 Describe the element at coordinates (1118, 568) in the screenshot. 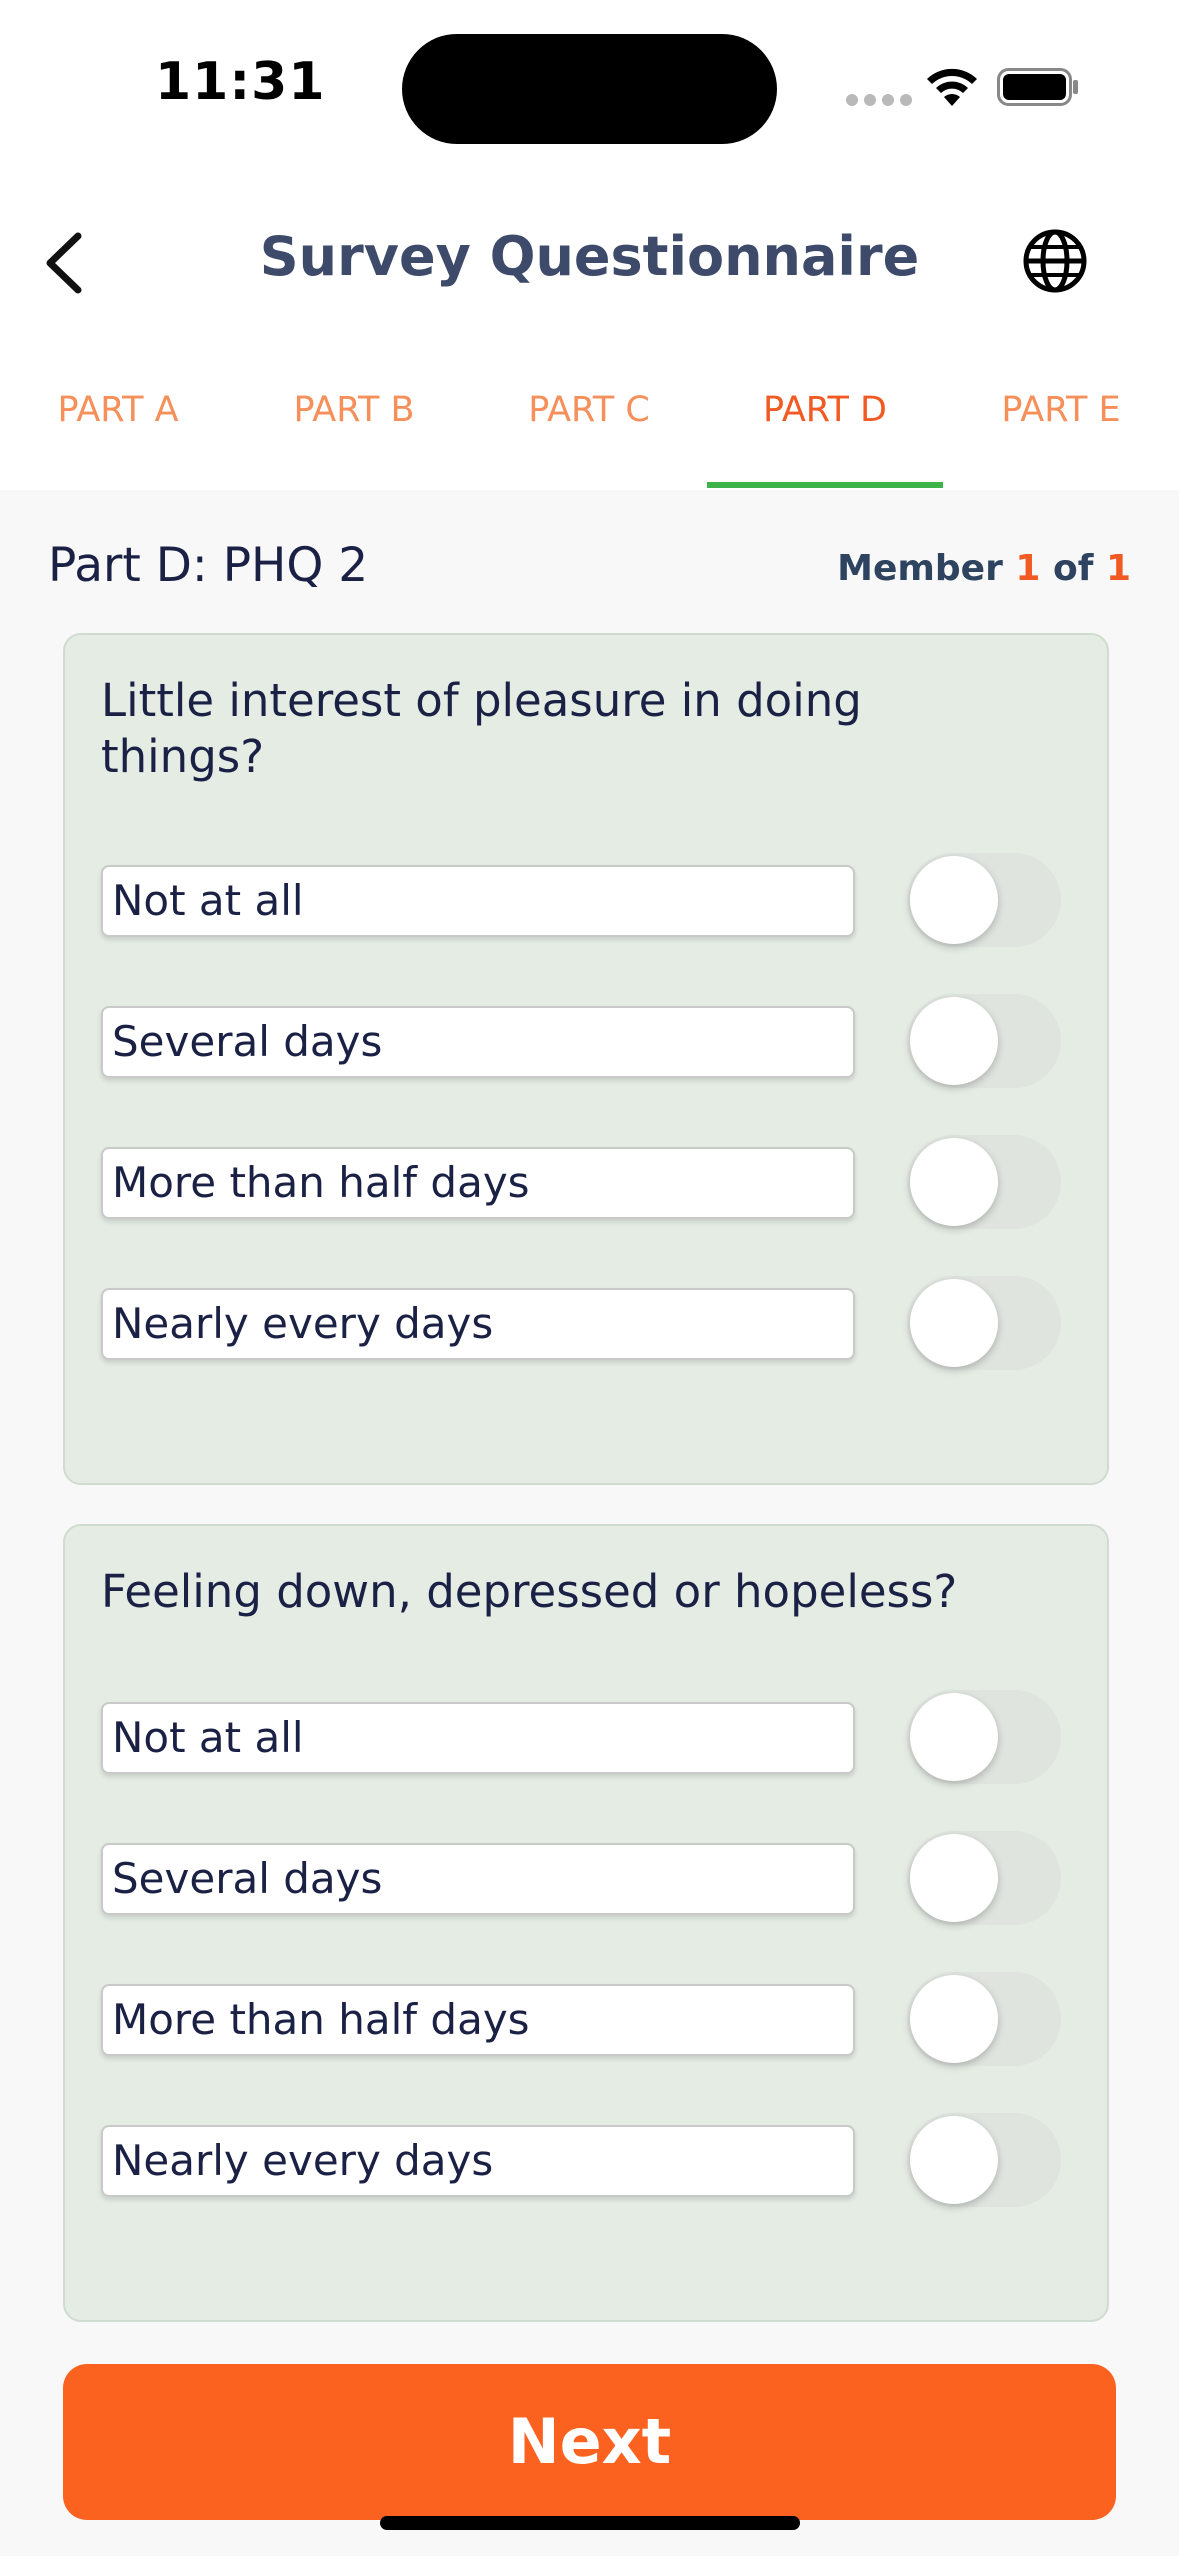

I see `member-total: 1` at that location.